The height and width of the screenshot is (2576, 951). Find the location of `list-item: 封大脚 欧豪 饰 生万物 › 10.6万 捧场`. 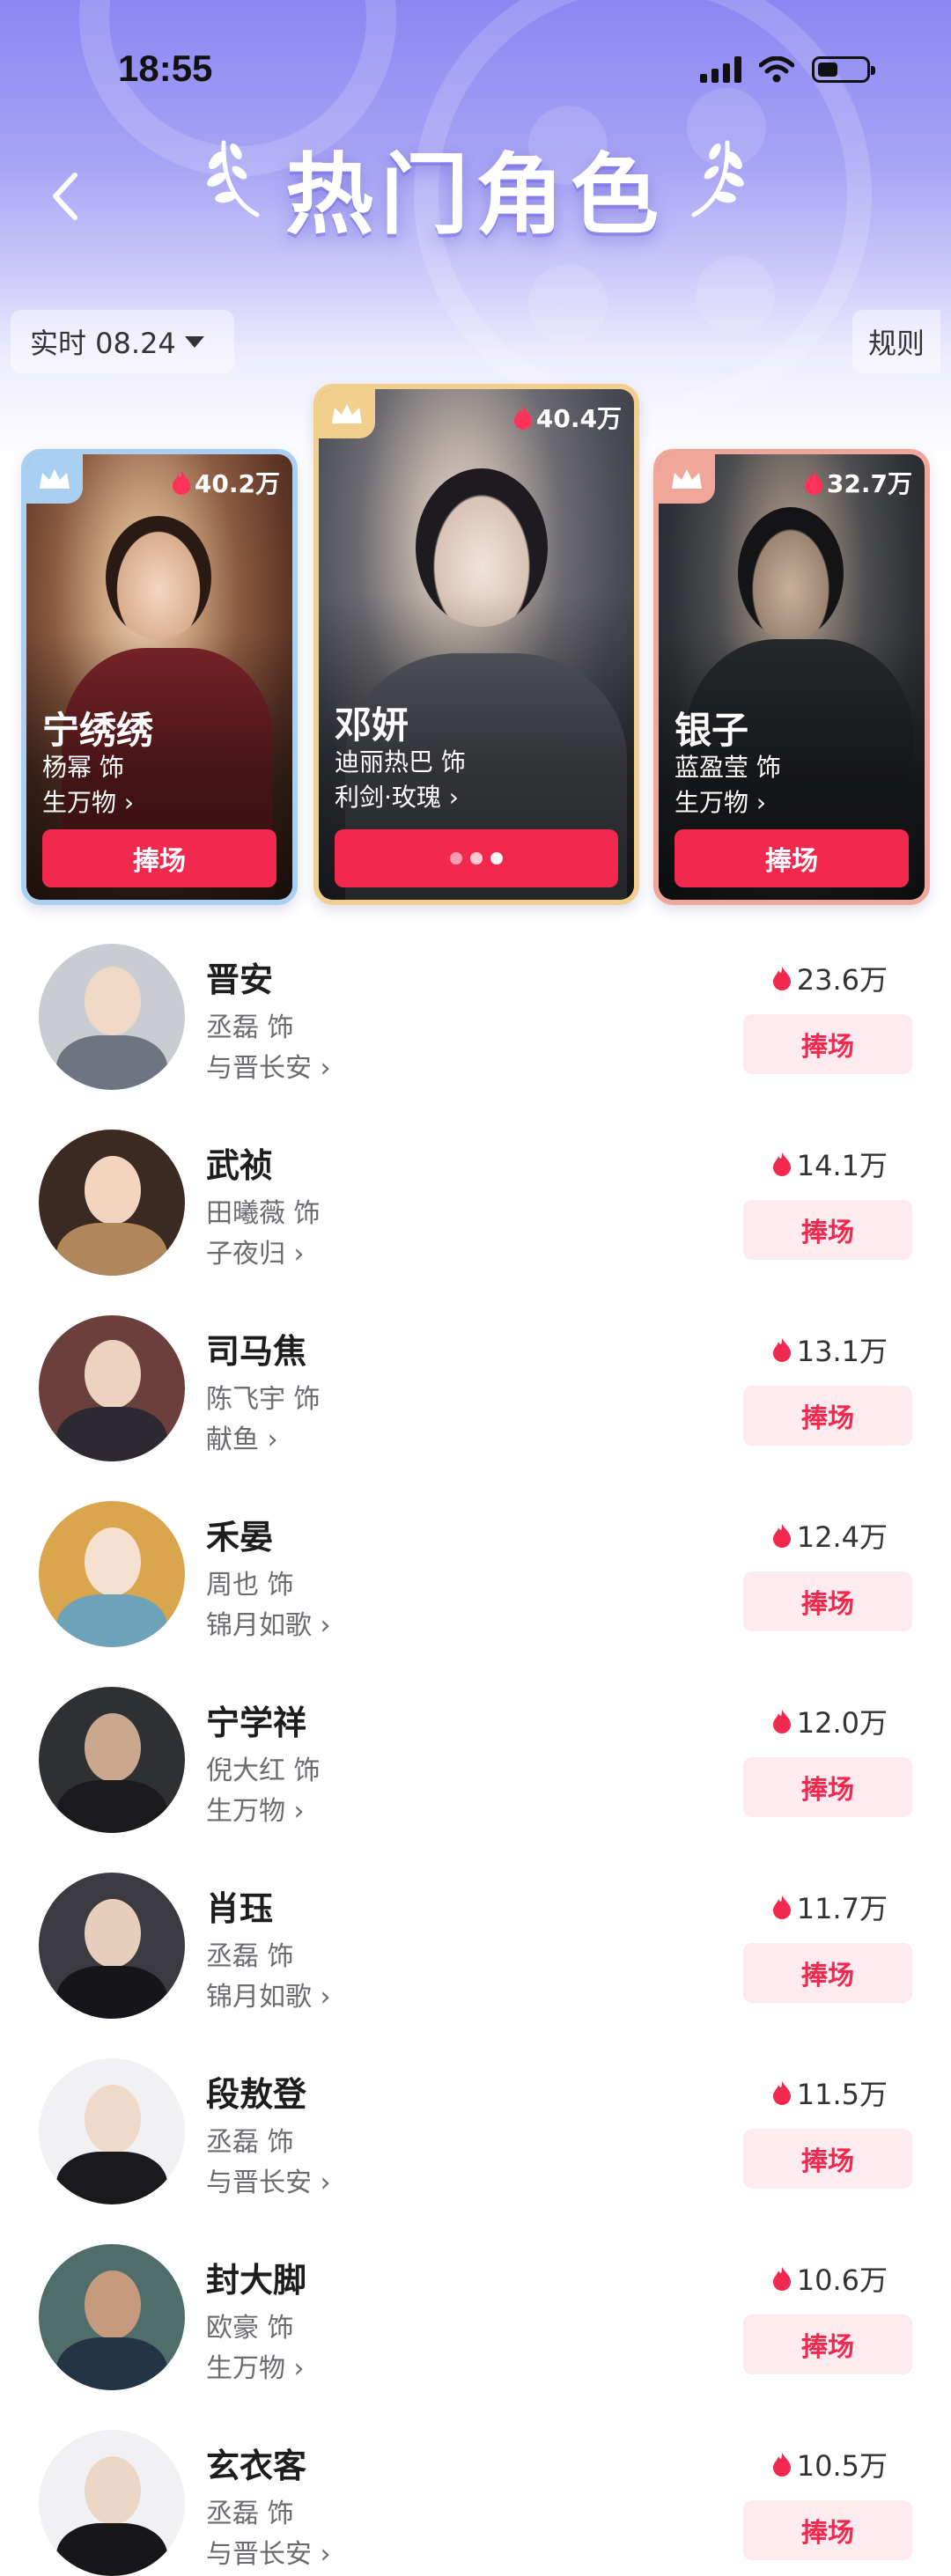

list-item: 封大脚 欧豪 饰 生万物 › 10.6万 捧场 is located at coordinates (475, 2318).